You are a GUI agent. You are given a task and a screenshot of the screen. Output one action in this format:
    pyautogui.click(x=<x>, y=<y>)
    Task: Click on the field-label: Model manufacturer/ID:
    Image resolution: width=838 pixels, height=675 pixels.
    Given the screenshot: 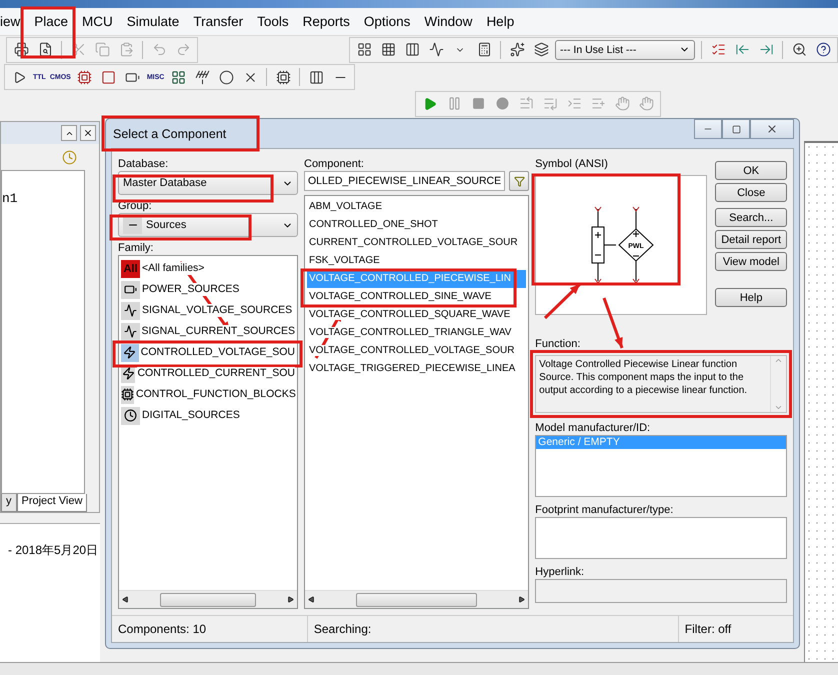 What is the action you would take?
    pyautogui.click(x=592, y=428)
    